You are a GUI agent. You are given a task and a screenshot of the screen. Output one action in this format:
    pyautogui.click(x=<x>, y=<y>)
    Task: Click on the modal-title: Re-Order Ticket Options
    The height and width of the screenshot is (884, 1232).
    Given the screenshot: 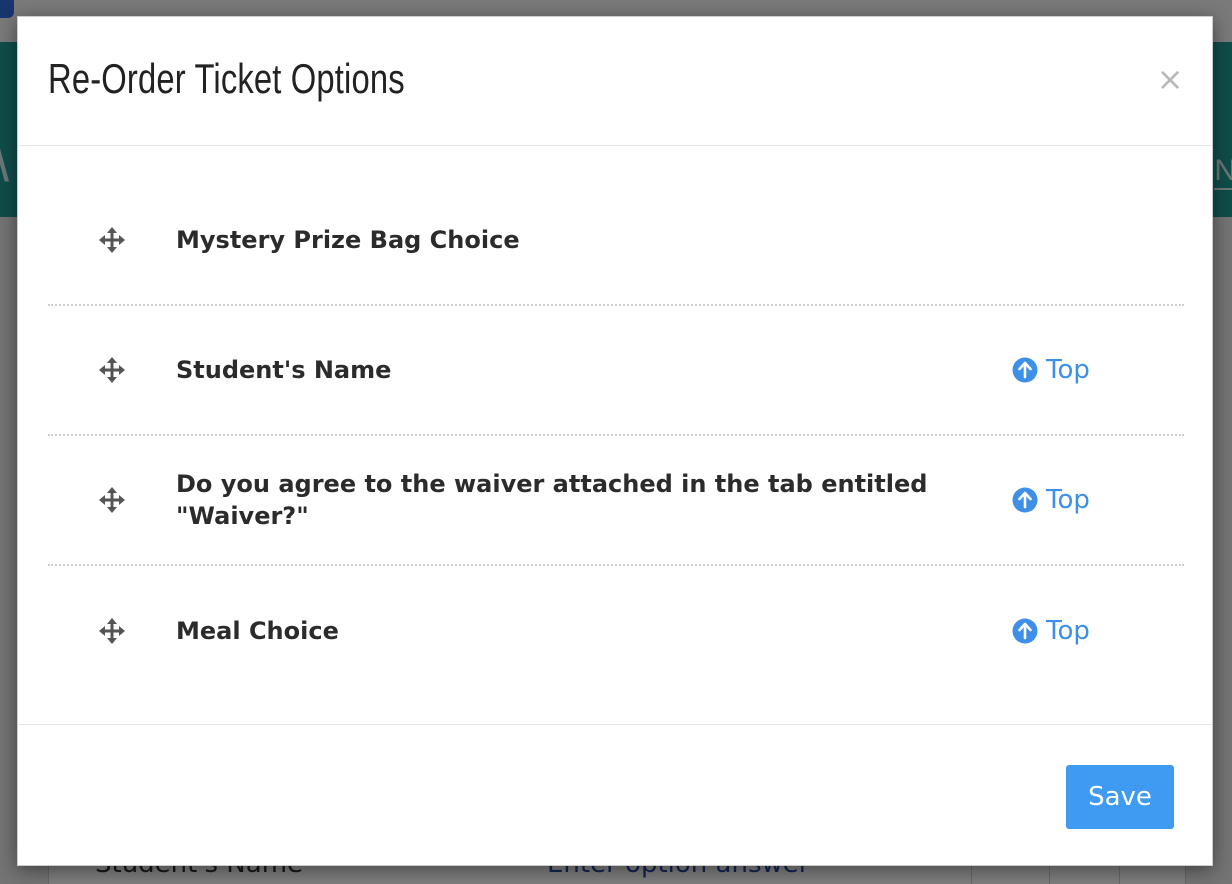 What is the action you would take?
    pyautogui.click(x=226, y=78)
    